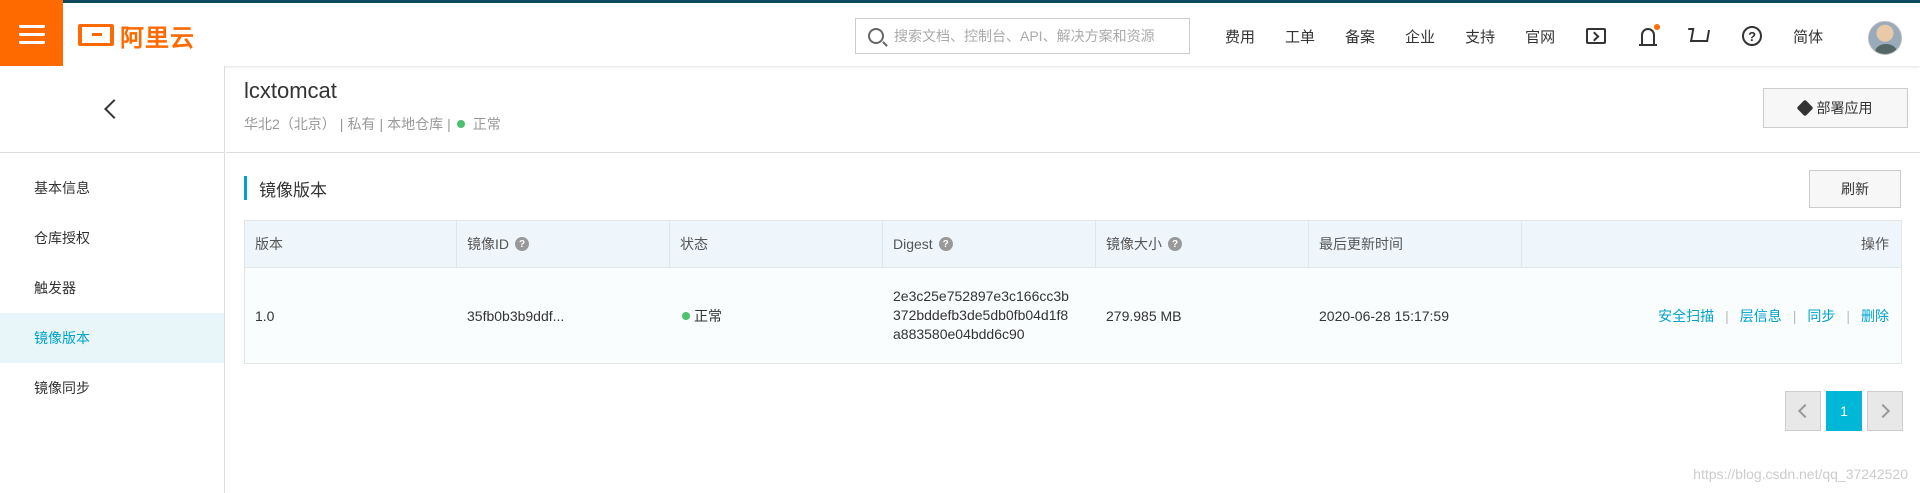 This screenshot has height=493, width=1920. Describe the element at coordinates (1855, 189) in the screenshot. I see `refresh-button: 刷新` at that location.